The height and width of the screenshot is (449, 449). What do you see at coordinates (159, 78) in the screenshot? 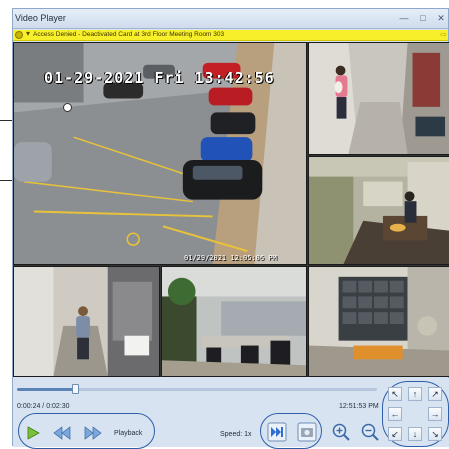
I see `camera-timestamp-overlay: 01-29-2021 Fri 13:42:56` at bounding box center [159, 78].